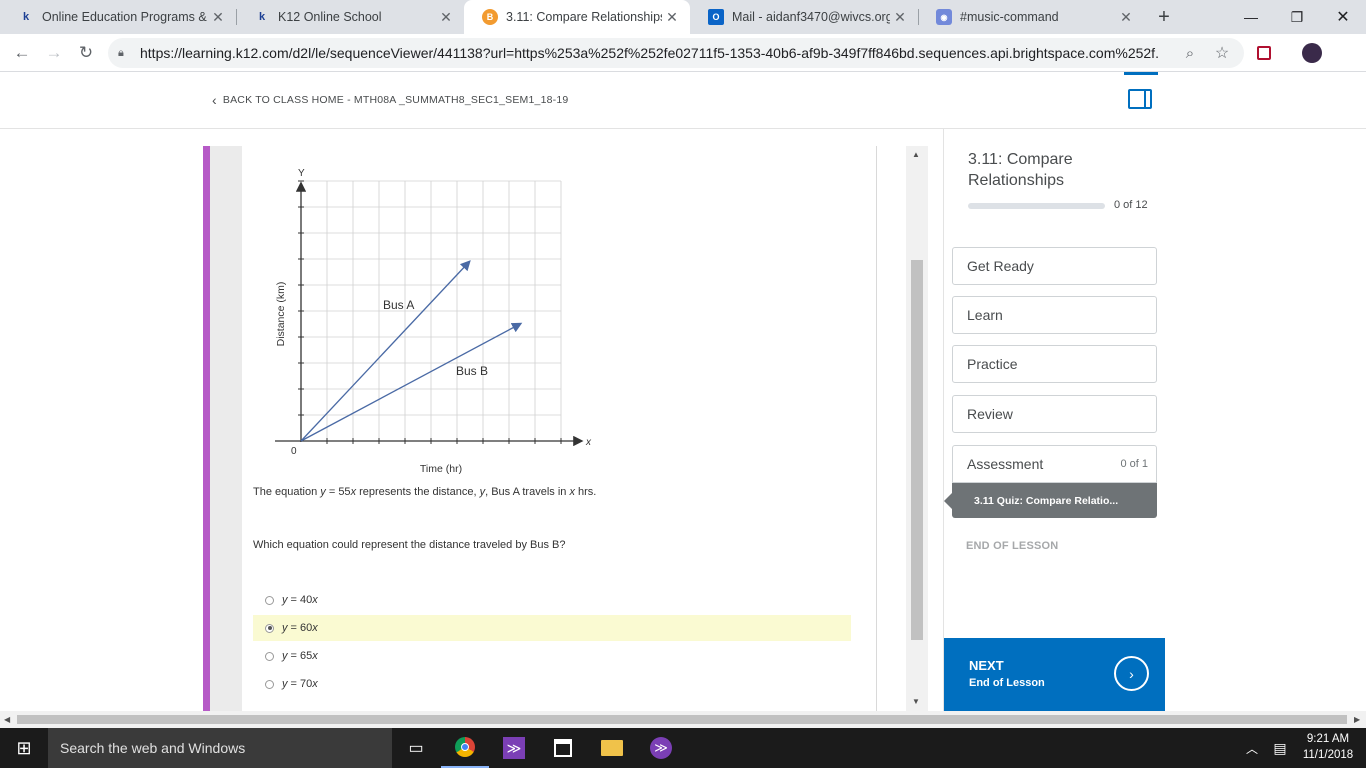 This screenshot has height=768, width=1366. I want to click on tab-title: Mail - aidanf3470@wivcs.org, so click(811, 17).